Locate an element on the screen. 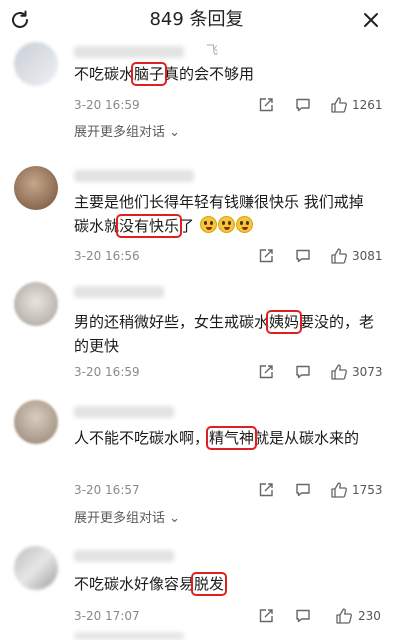 The height and width of the screenshot is (640, 393). highlighted-phrase: 脑子 is located at coordinates (149, 74).